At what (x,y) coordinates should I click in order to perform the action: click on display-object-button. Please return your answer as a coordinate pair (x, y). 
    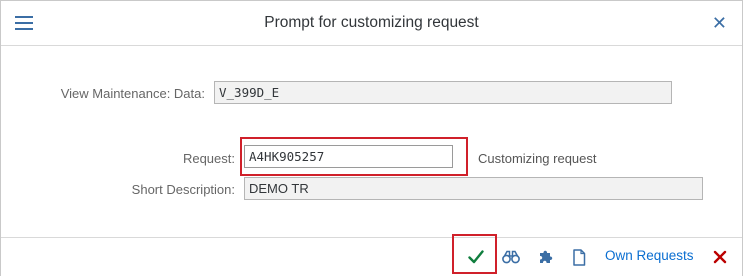
    Looking at the image, I should click on (511, 257).